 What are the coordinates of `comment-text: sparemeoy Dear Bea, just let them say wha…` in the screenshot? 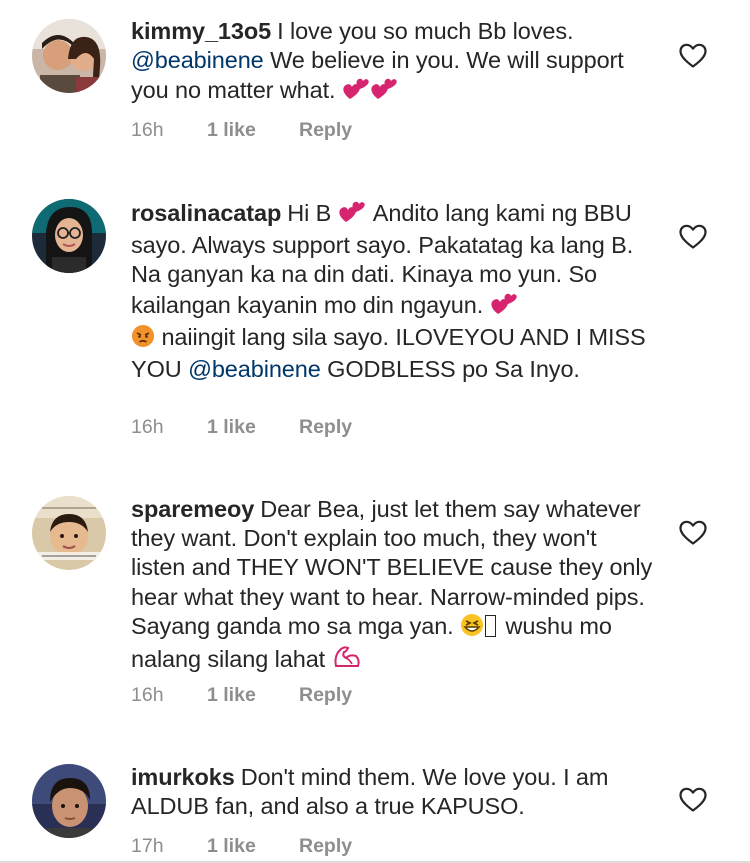 It's located at (393, 586).